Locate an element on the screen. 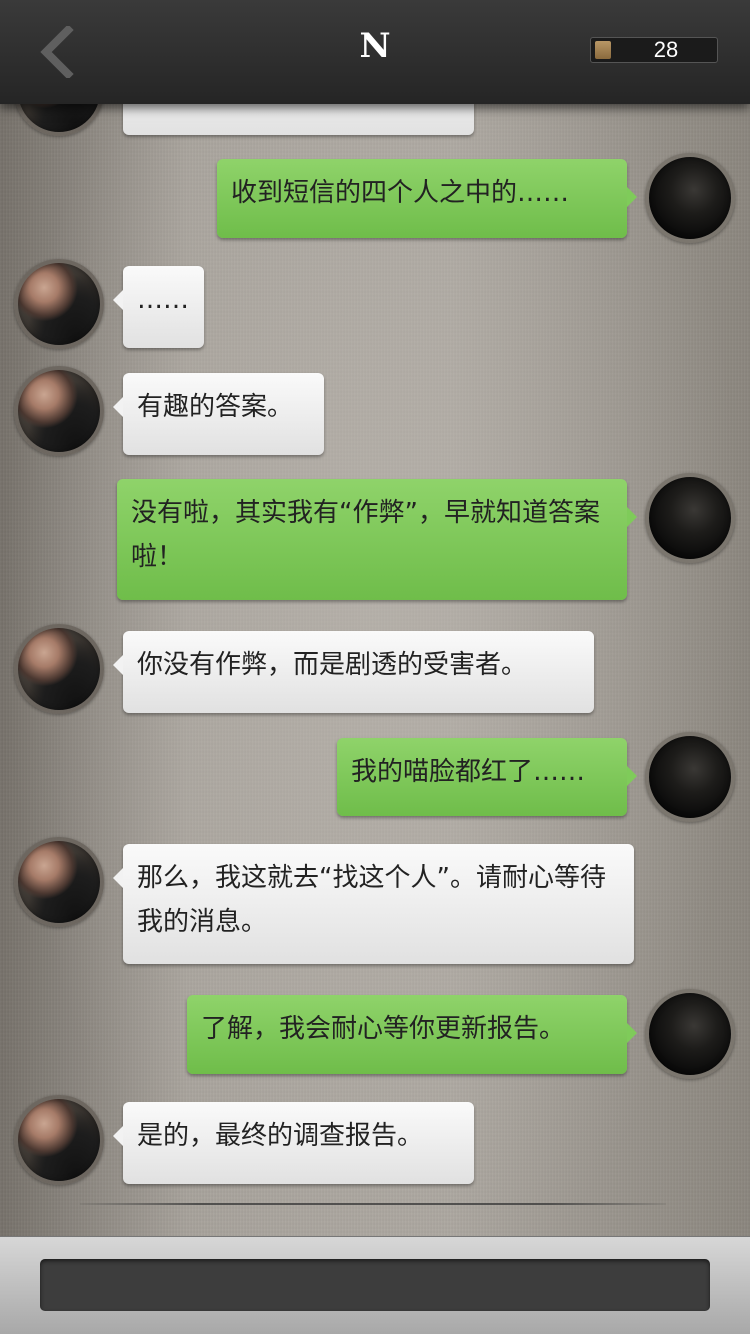  message-bubble-outgoing: 了解，我会耐心等你更新报告。 is located at coordinates (412, 1034).